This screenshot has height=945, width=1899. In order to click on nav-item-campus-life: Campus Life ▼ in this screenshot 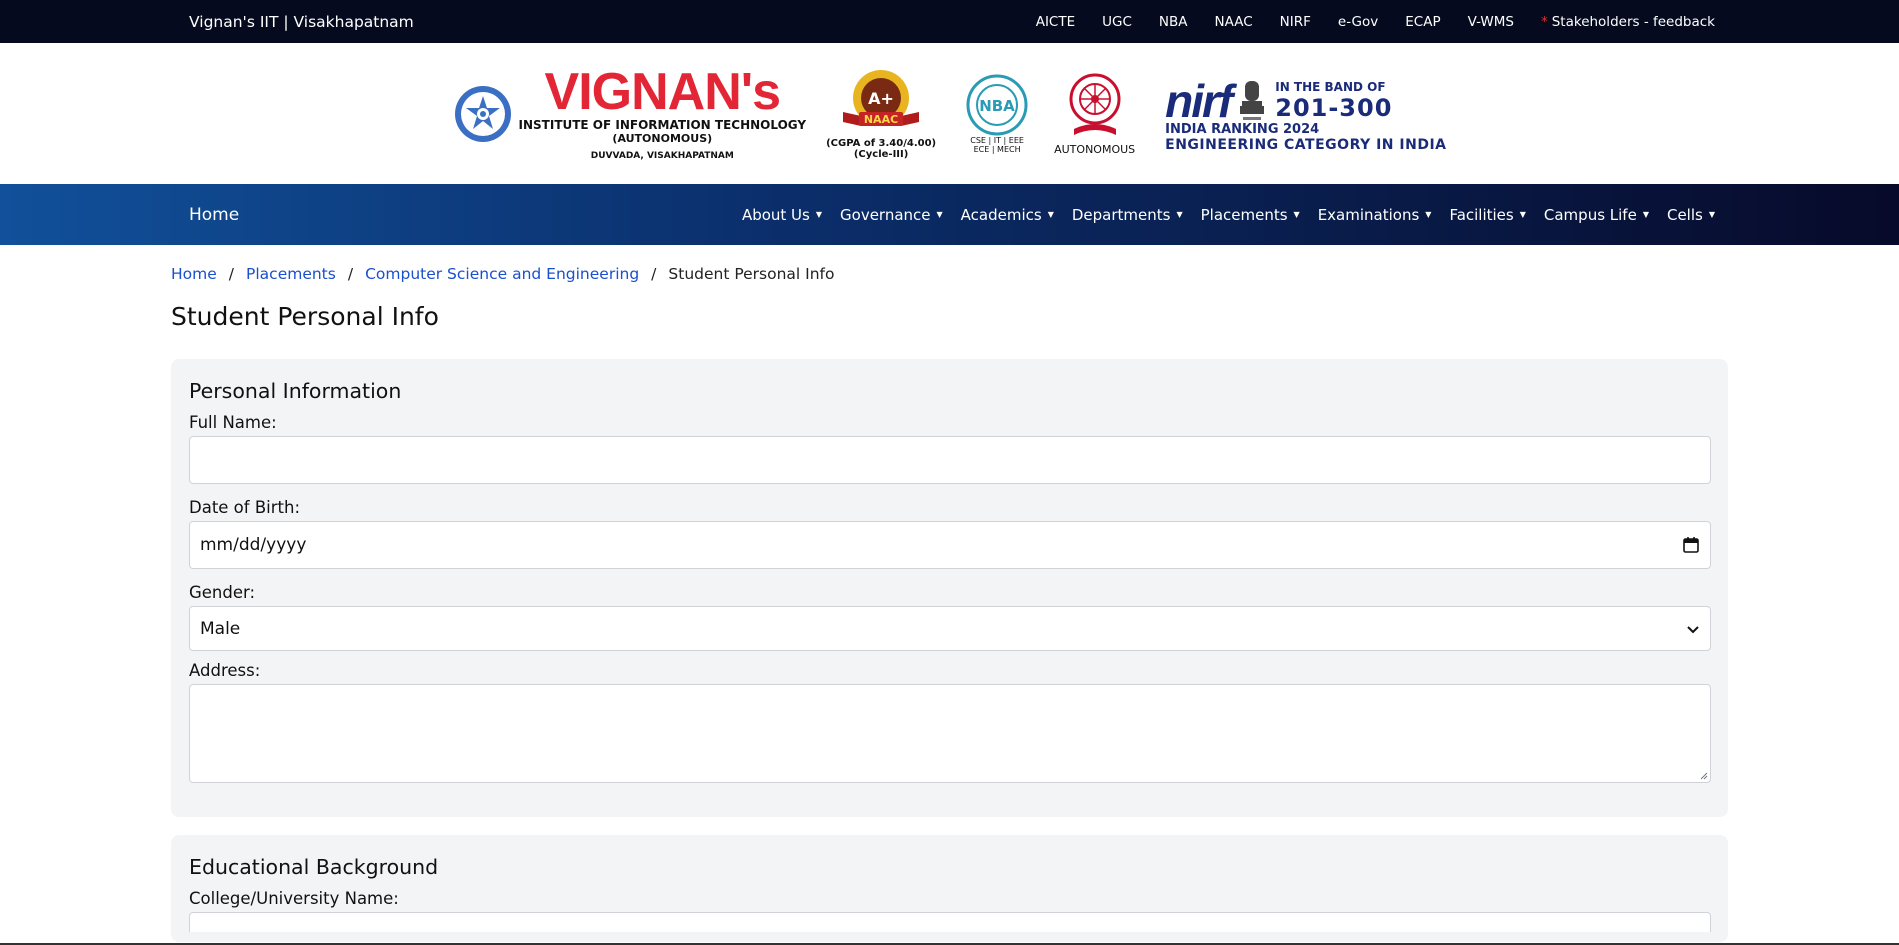, I will do `click(1596, 215)`.